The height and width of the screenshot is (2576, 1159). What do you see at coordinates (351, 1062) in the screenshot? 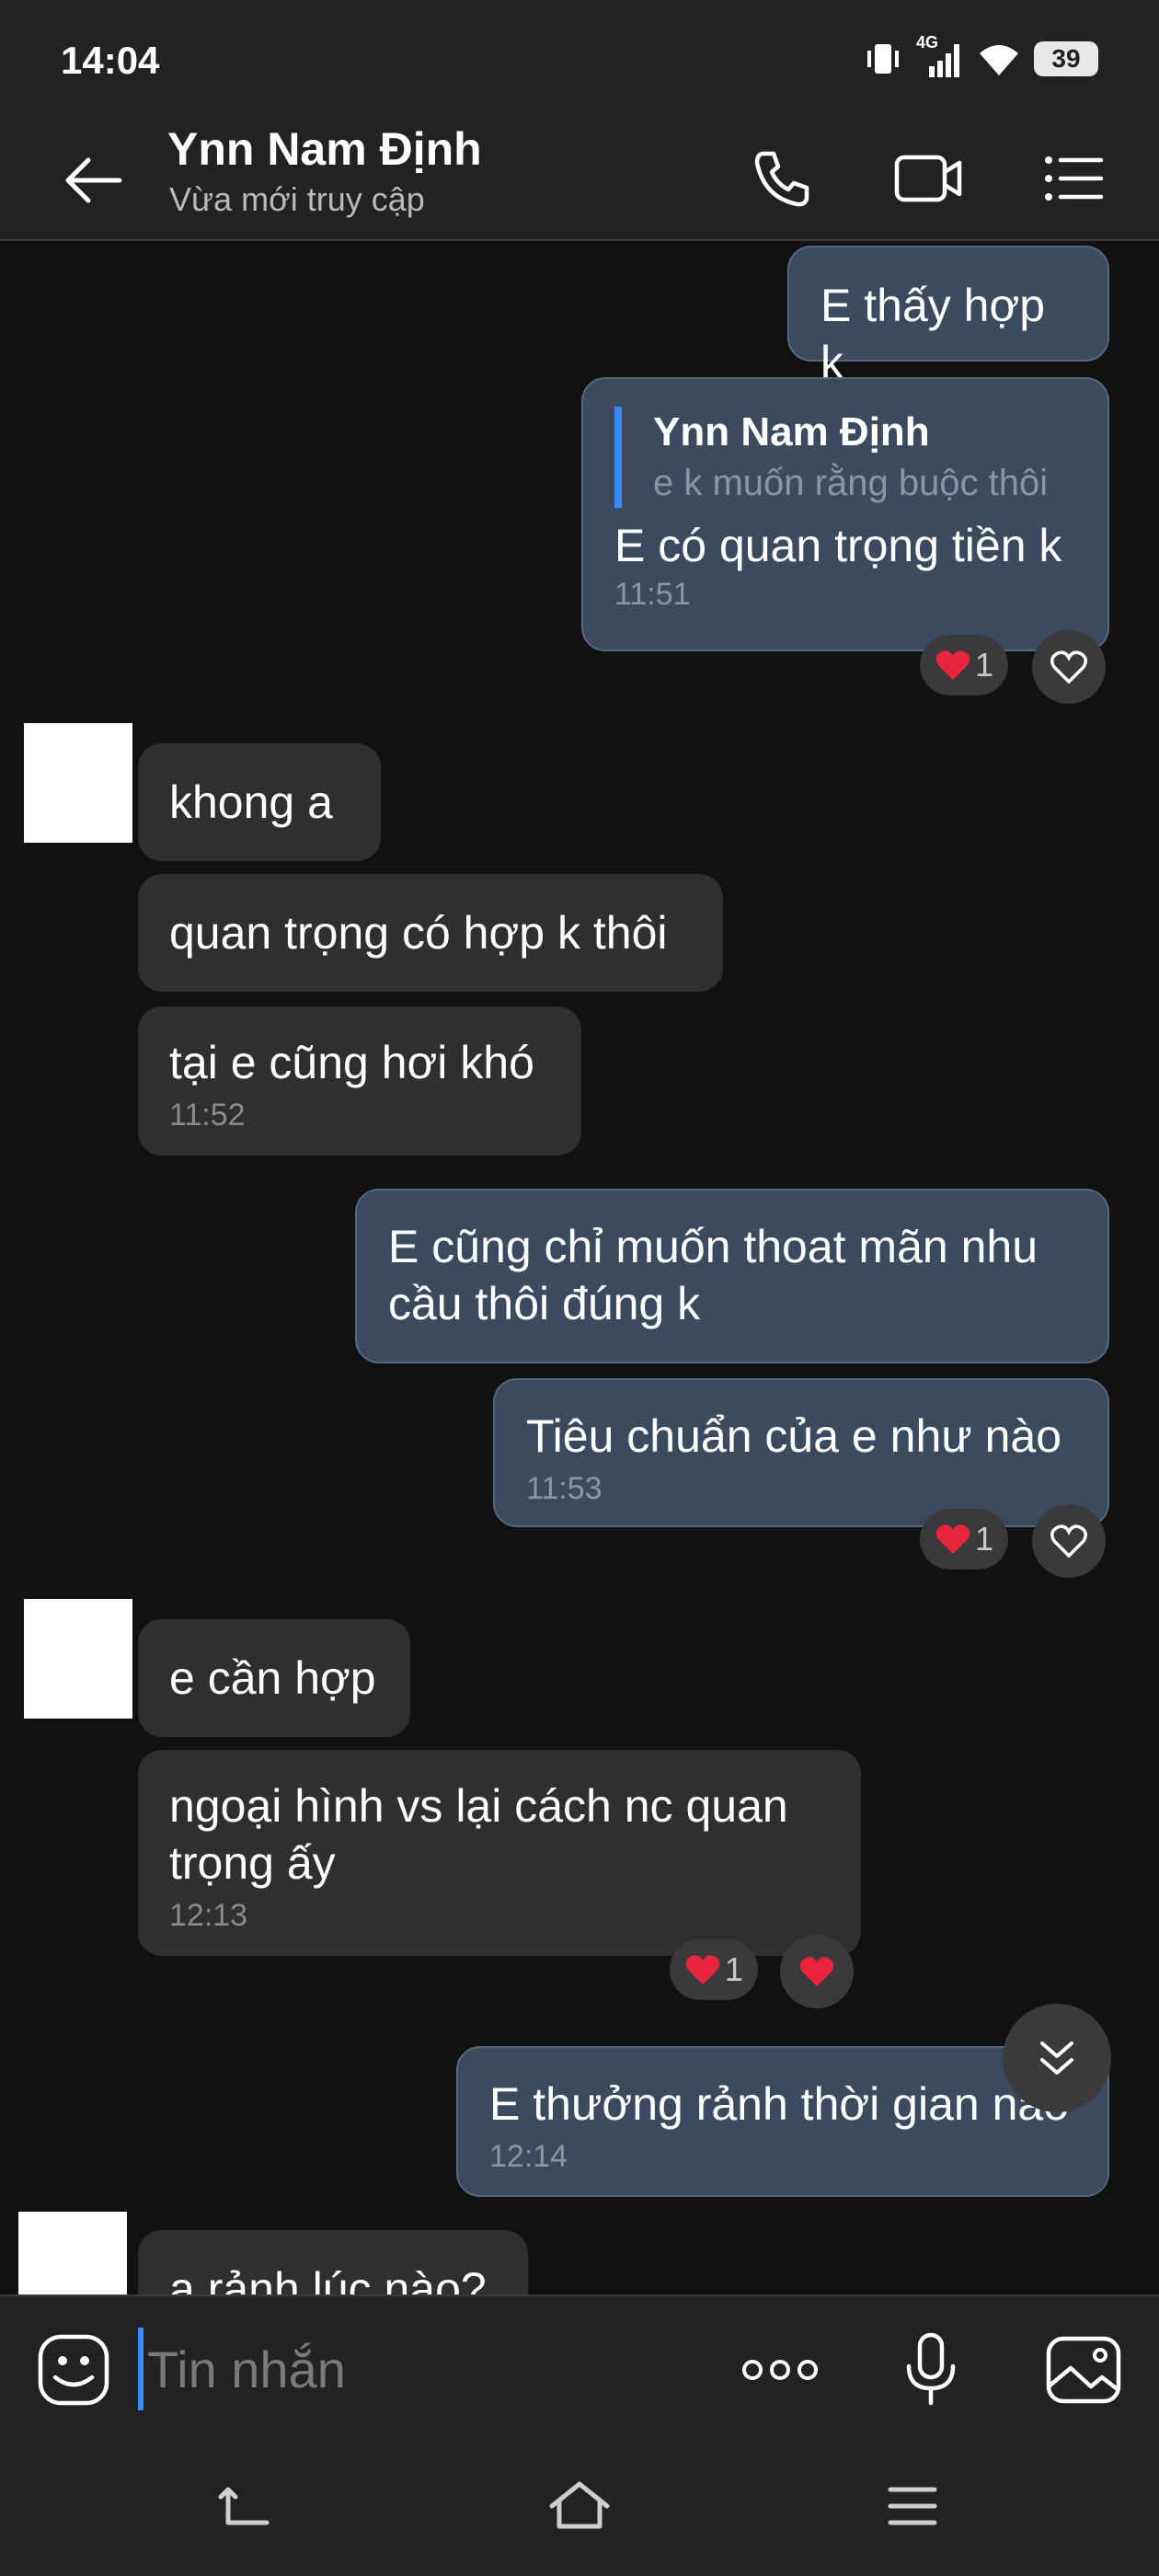
I see `message-text: tại e cũng hơi khó` at bounding box center [351, 1062].